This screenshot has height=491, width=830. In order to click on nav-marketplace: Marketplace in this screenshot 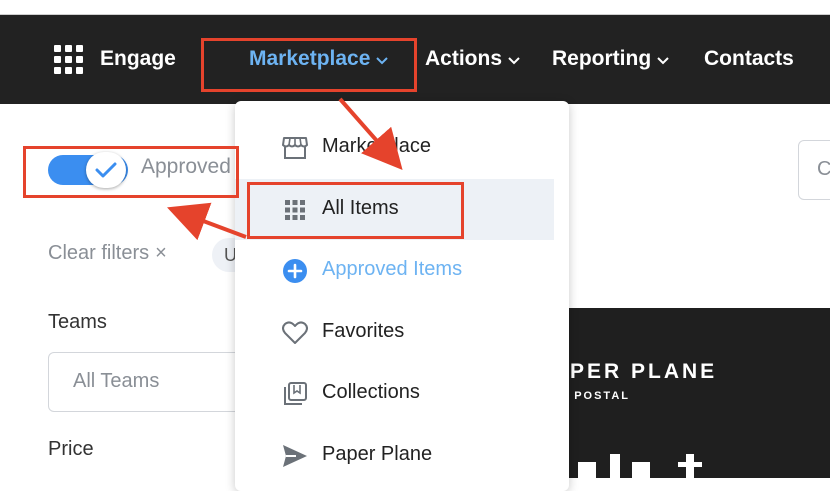, I will do `click(319, 59)`.